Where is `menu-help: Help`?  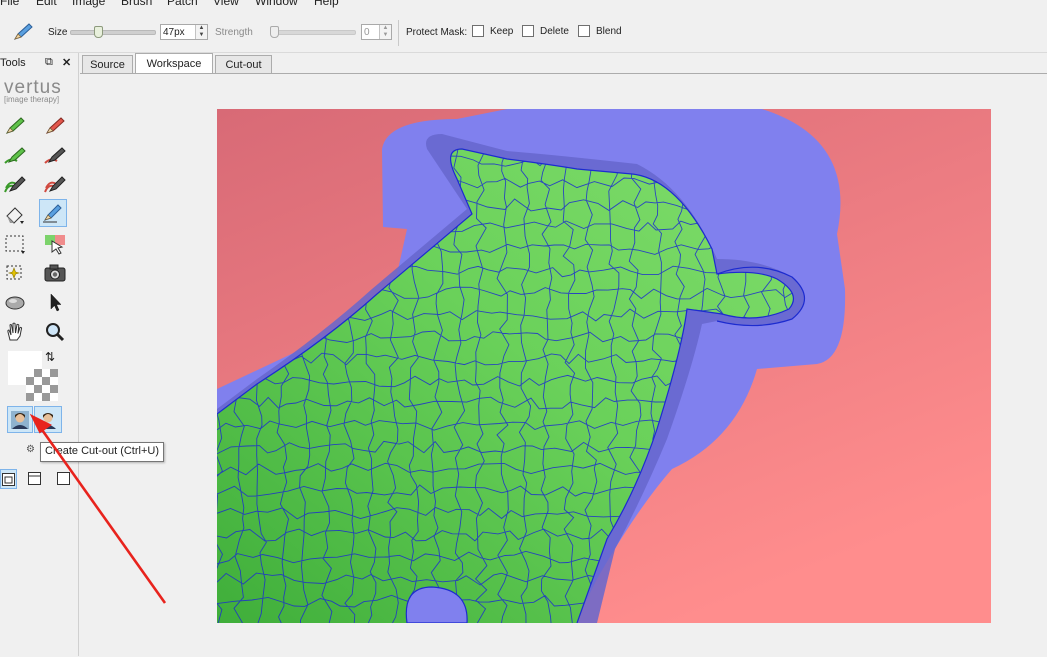 menu-help: Help is located at coordinates (326, 4).